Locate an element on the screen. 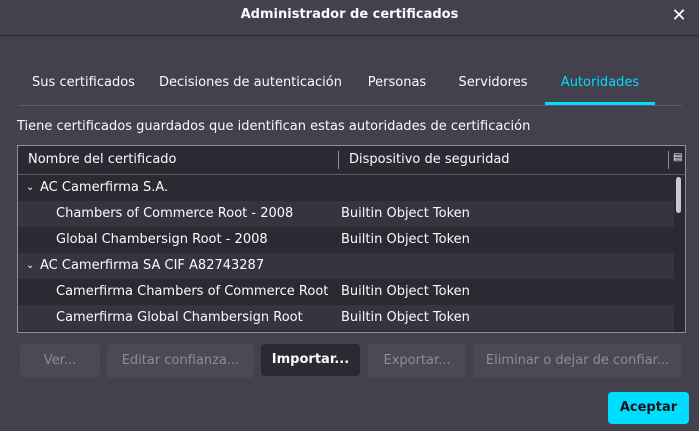  group-label: AC Camerfirma SA CIF A82743287 is located at coordinates (152, 265).